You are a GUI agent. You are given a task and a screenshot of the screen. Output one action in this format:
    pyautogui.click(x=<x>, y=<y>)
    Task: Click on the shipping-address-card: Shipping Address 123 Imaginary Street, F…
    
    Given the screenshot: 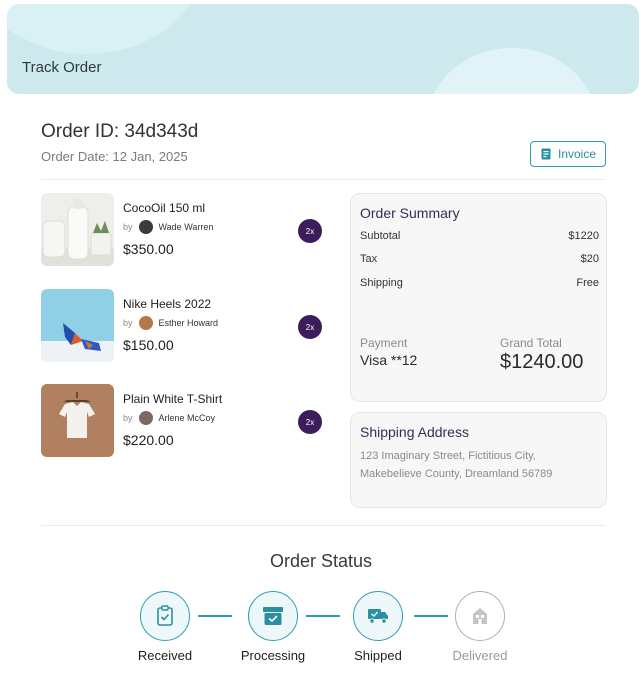 What is the action you would take?
    pyautogui.click(x=478, y=460)
    